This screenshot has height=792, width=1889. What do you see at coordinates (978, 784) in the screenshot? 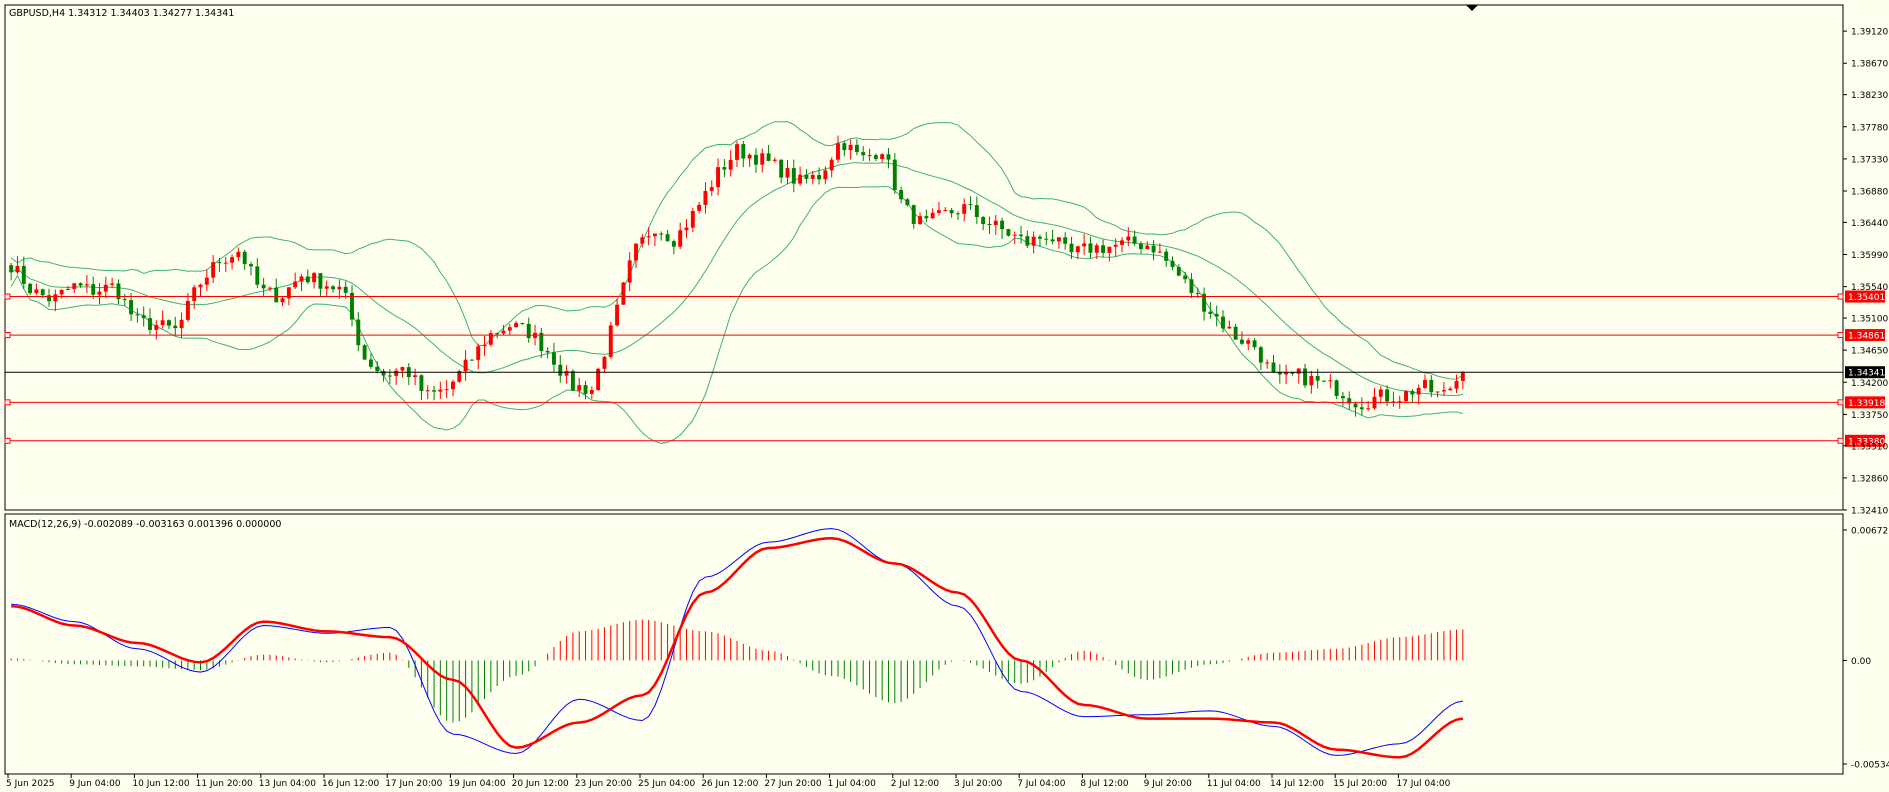
I see `time-tick-label: 3 Jul 20:00` at bounding box center [978, 784].